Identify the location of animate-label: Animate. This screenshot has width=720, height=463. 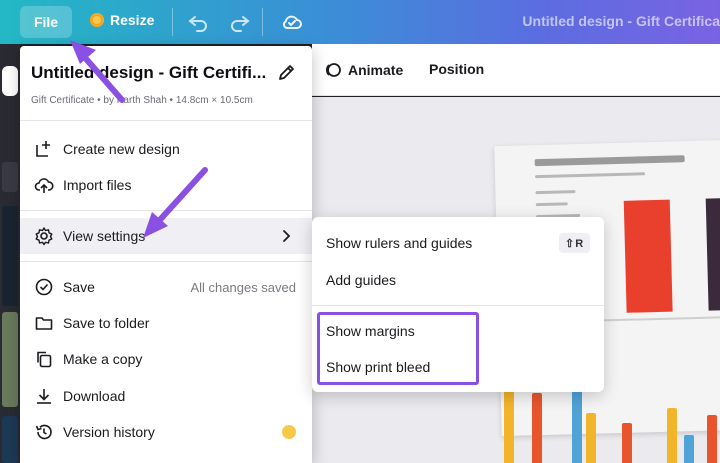
(376, 70).